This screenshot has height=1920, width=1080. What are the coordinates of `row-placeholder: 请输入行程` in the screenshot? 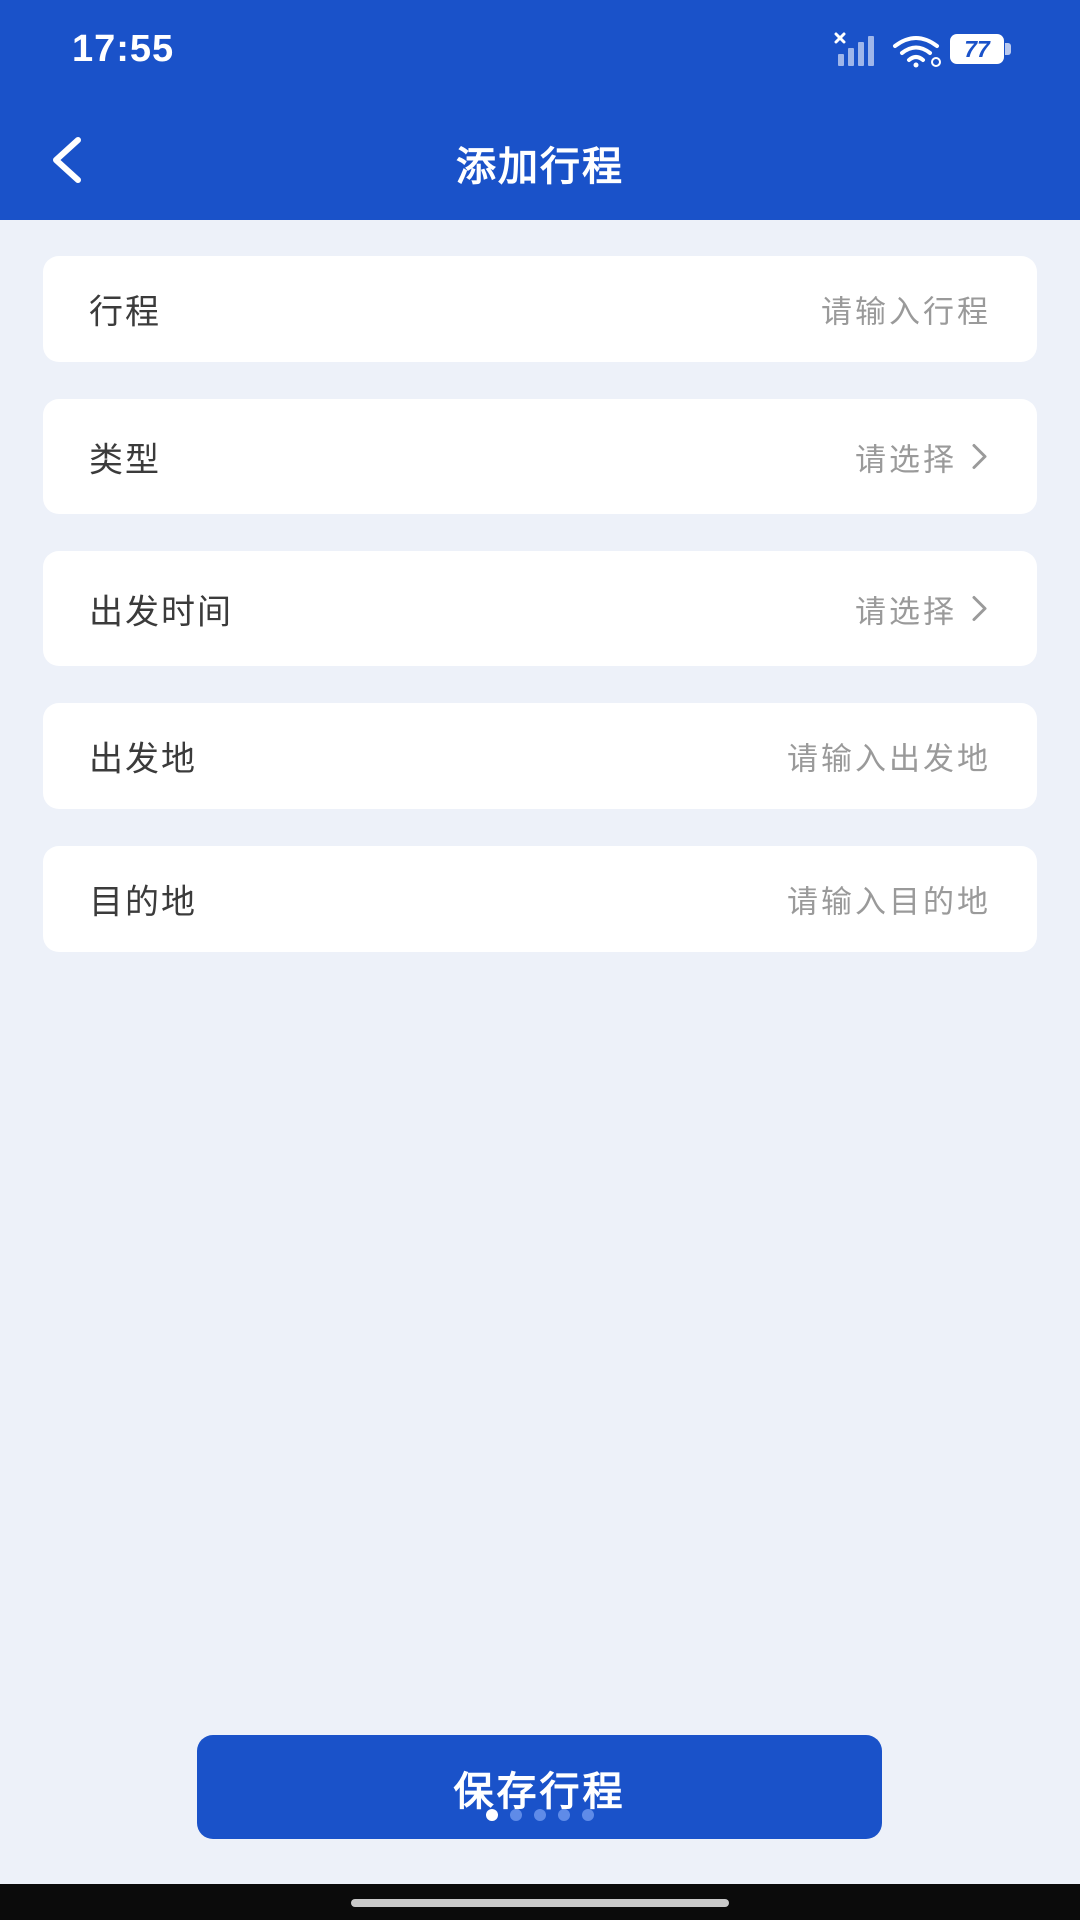 It's located at (906, 312).